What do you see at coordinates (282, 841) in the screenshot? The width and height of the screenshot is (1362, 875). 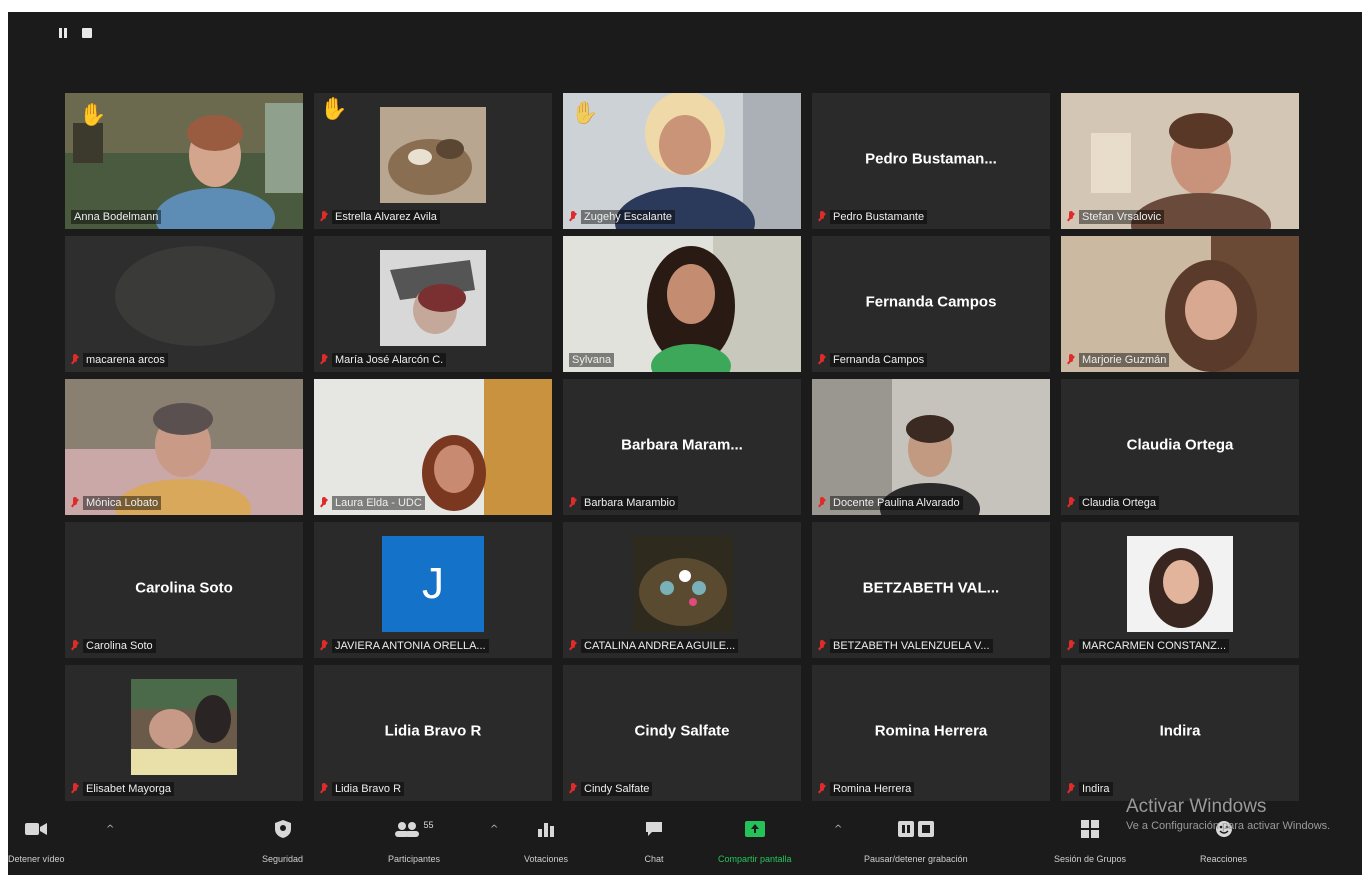 I see `security-button: Seguridad` at bounding box center [282, 841].